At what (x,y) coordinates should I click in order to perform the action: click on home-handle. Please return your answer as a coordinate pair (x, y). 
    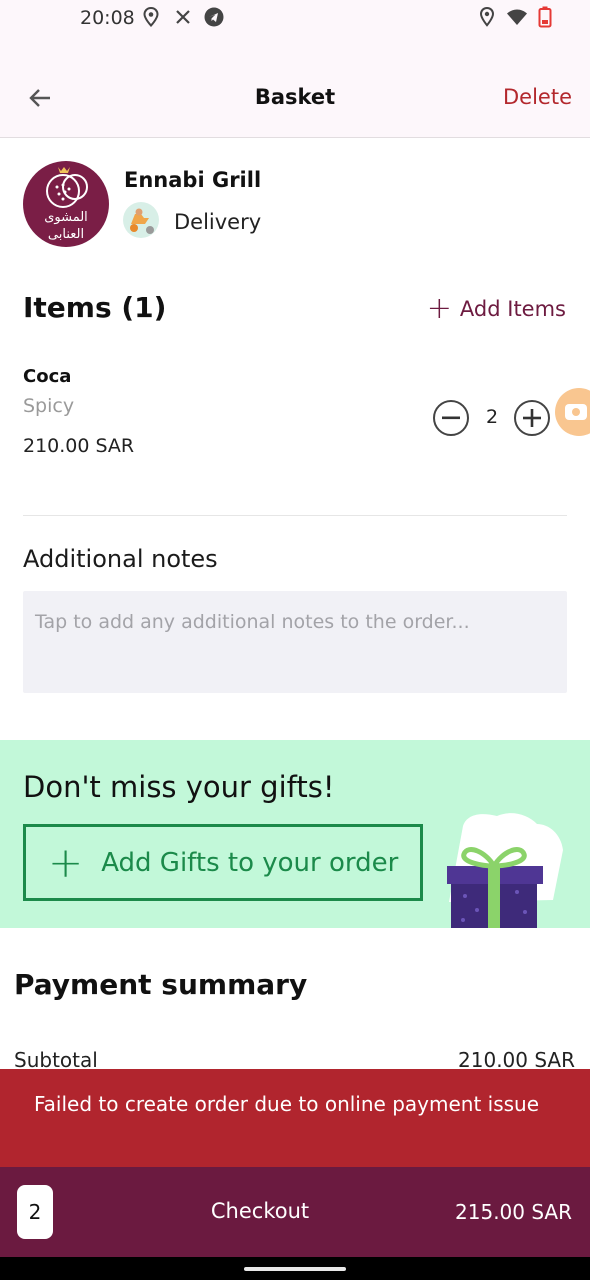
    Looking at the image, I should click on (295, 1269).